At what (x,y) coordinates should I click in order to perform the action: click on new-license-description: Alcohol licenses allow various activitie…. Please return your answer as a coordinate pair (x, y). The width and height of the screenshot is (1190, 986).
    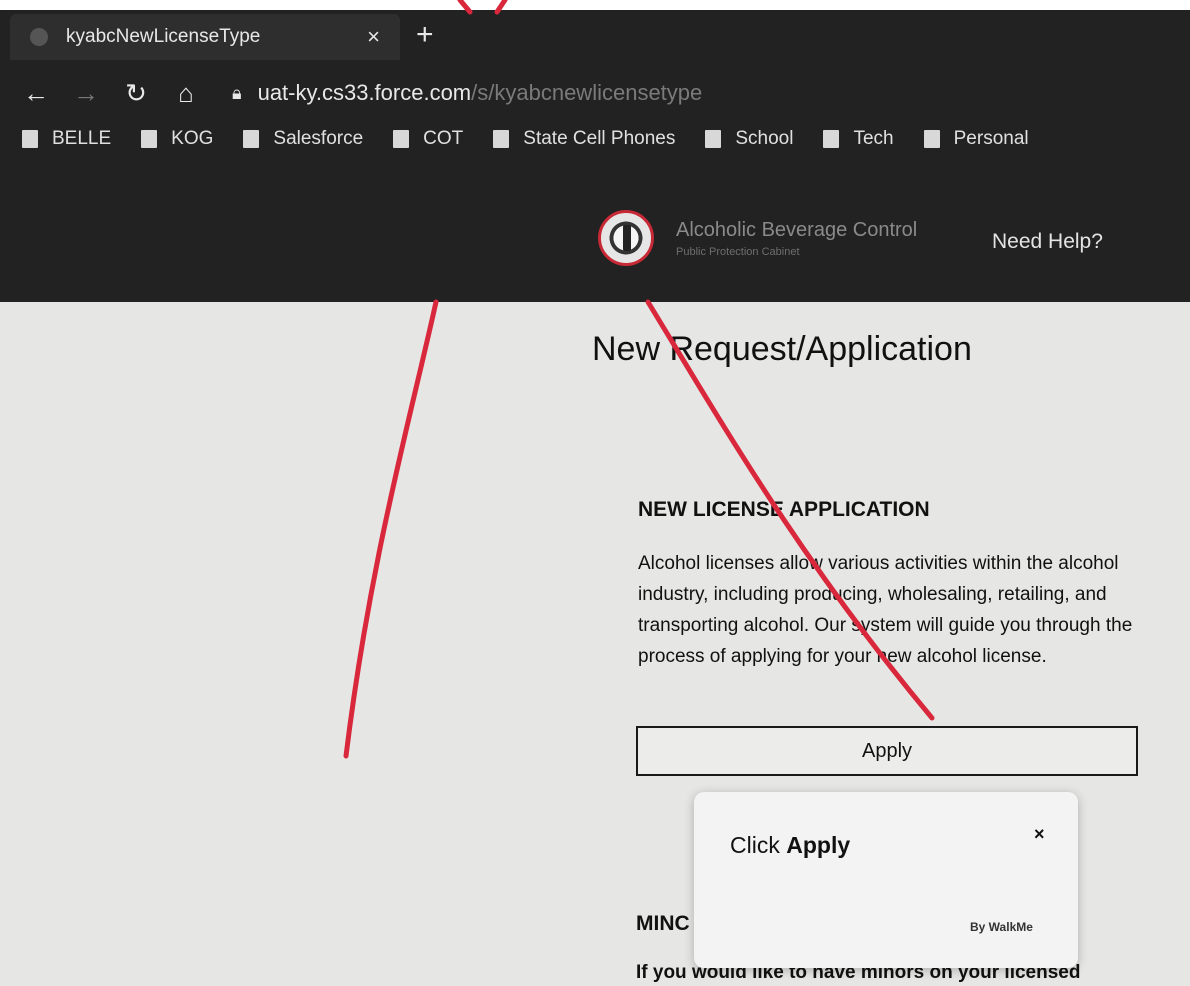
    Looking at the image, I should click on (885, 610).